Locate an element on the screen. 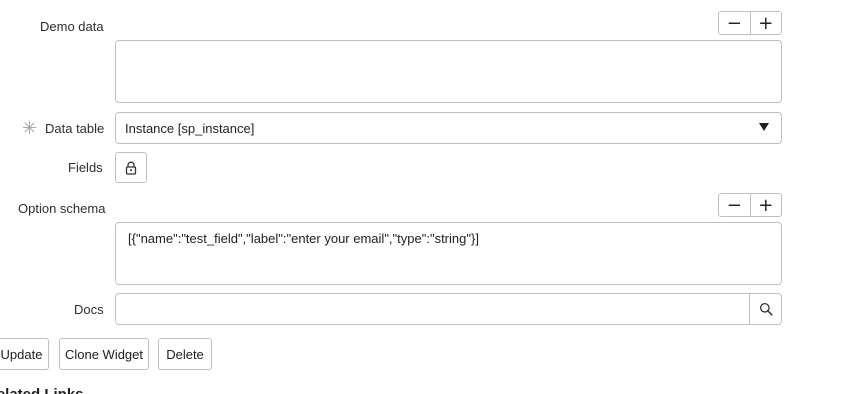 The height and width of the screenshot is (394, 862). option-schema-expand-button: + is located at coordinates (765, 205).